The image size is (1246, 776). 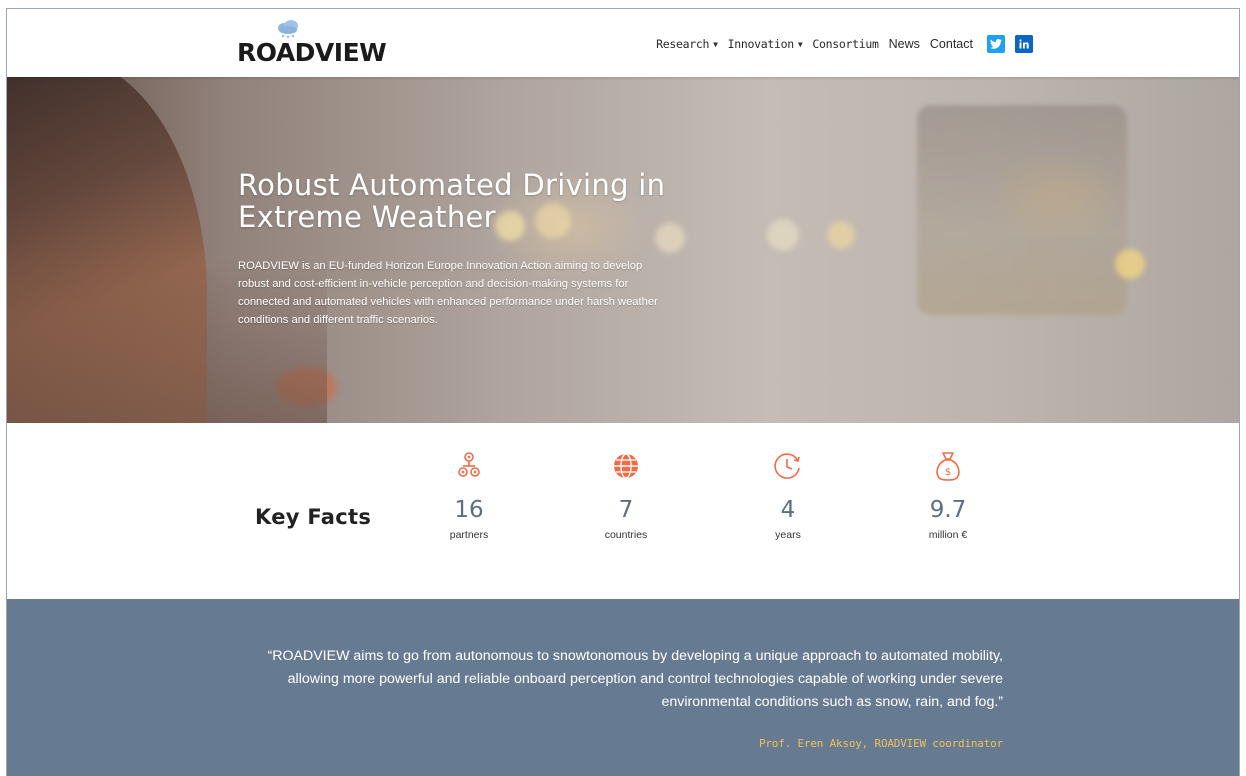 What do you see at coordinates (626, 535) in the screenshot?
I see `fact-label: countries` at bounding box center [626, 535].